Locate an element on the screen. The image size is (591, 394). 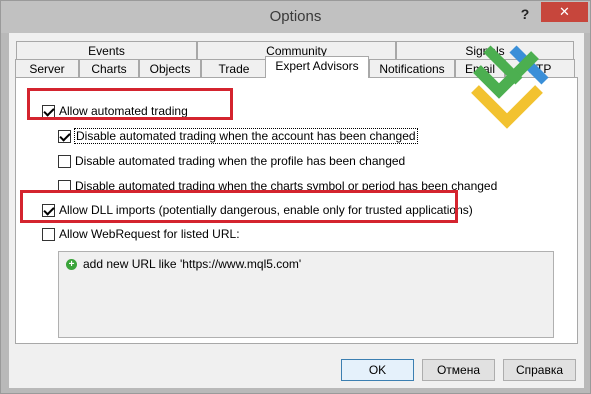
highlight-box-dll-imports is located at coordinates (239, 206).